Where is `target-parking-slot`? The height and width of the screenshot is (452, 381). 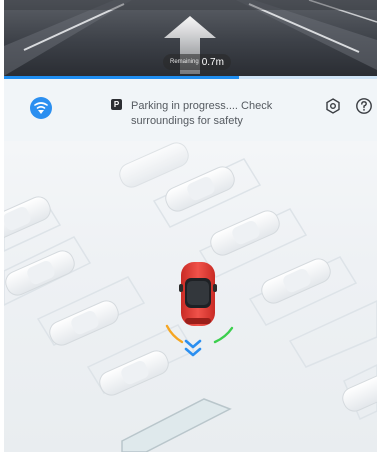 target-parking-slot is located at coordinates (176, 425).